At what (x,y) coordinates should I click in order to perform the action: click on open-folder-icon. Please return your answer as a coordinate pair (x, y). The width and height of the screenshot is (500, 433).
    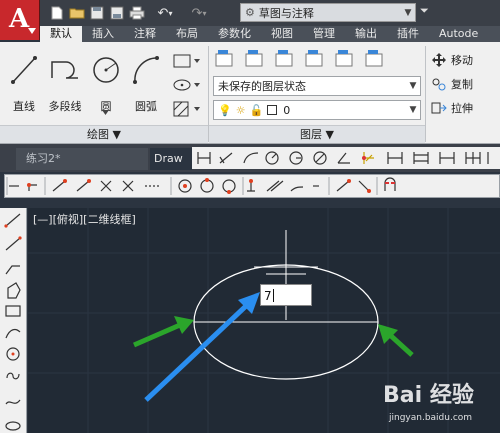
    Looking at the image, I should click on (77, 13).